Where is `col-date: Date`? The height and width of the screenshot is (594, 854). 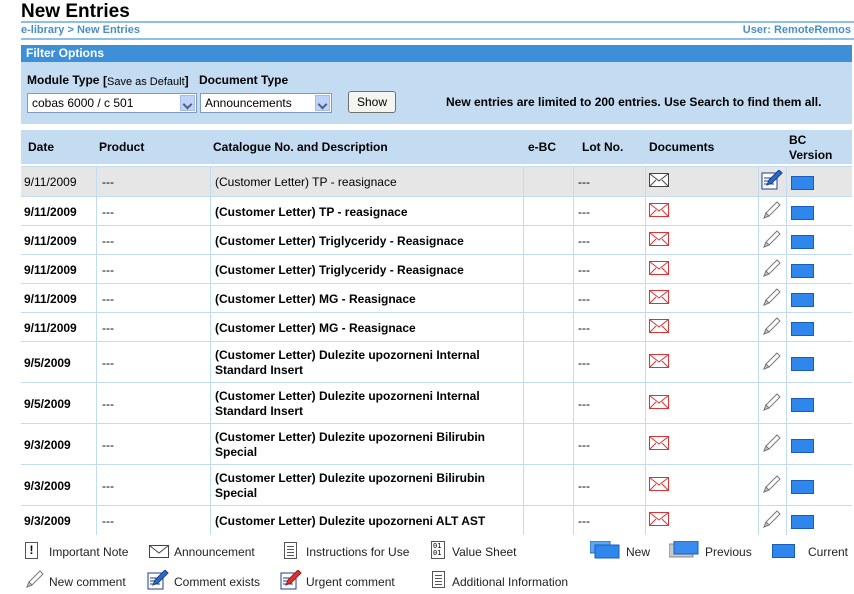
col-date: Date is located at coordinates (41, 147).